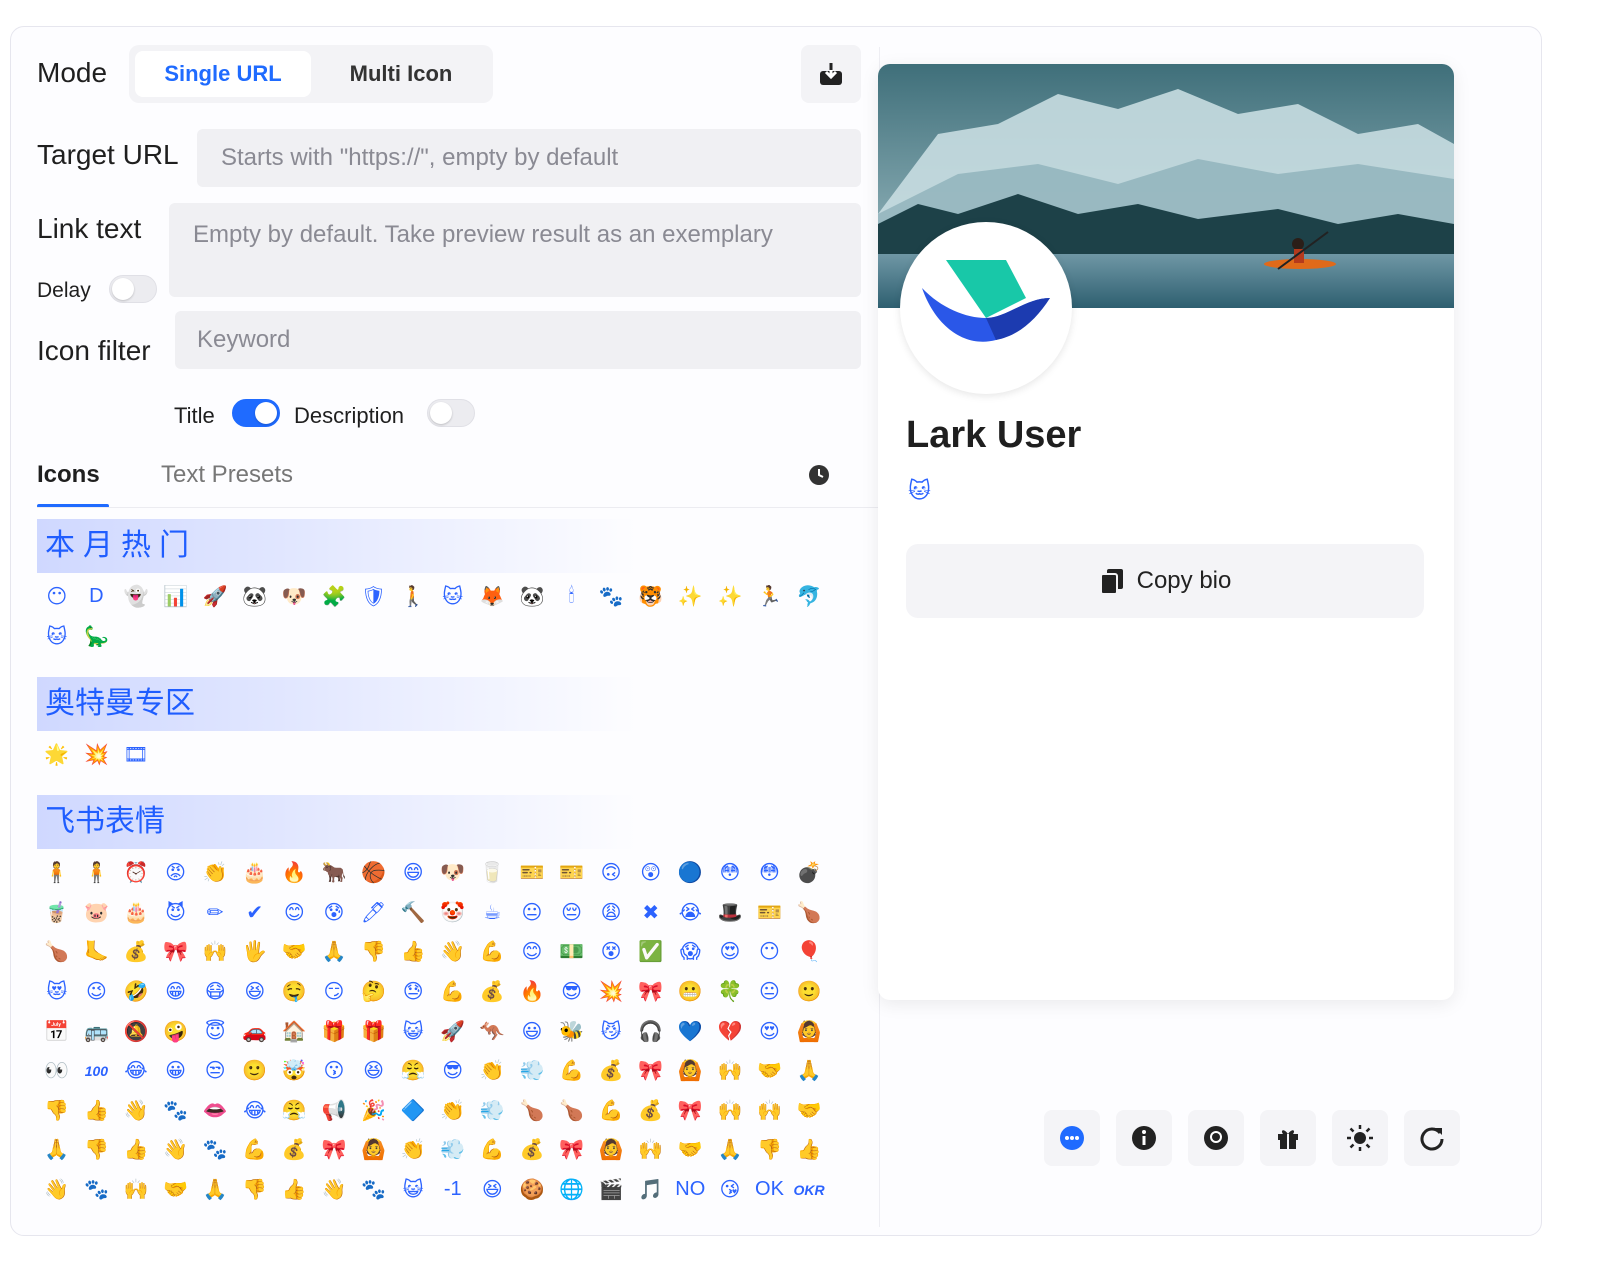 The image size is (1620, 1280). Describe the element at coordinates (215, 1190) in the screenshot. I see `emoji-icon: 🙏` at that location.